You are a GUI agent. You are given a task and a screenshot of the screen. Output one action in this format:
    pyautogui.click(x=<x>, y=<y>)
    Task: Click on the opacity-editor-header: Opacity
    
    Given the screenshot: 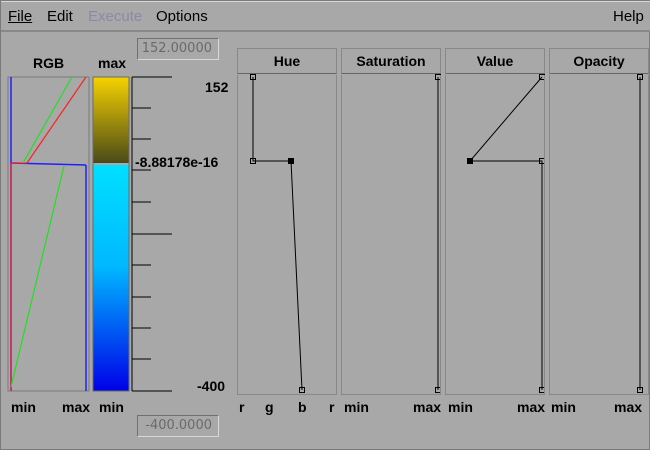 What is the action you would take?
    pyautogui.click(x=599, y=61)
    